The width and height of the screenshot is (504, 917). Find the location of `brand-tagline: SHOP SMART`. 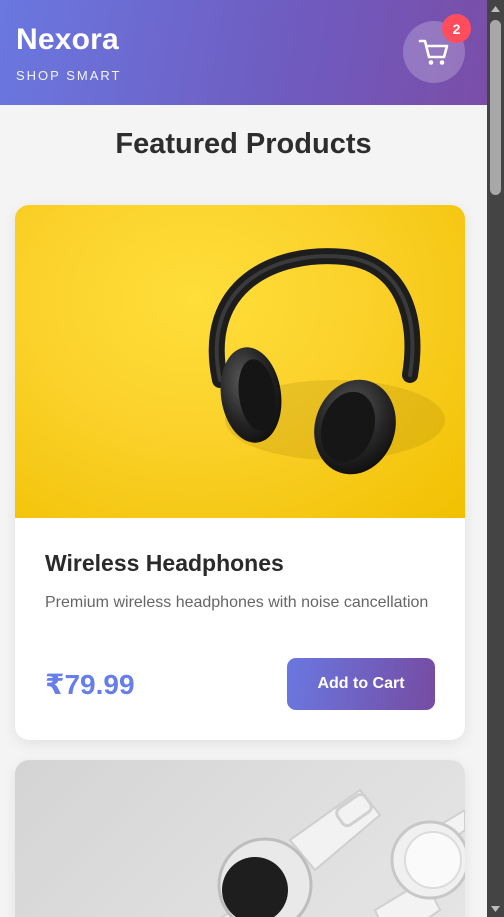

brand-tagline: SHOP SMART is located at coordinates (69, 75).